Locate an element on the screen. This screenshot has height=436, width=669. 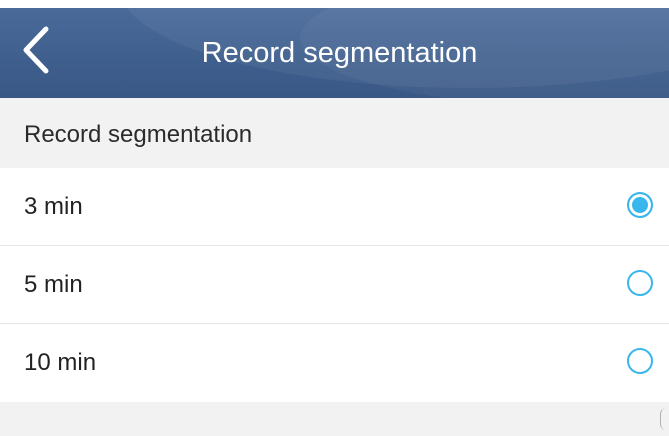
back-button is located at coordinates (48, 50).